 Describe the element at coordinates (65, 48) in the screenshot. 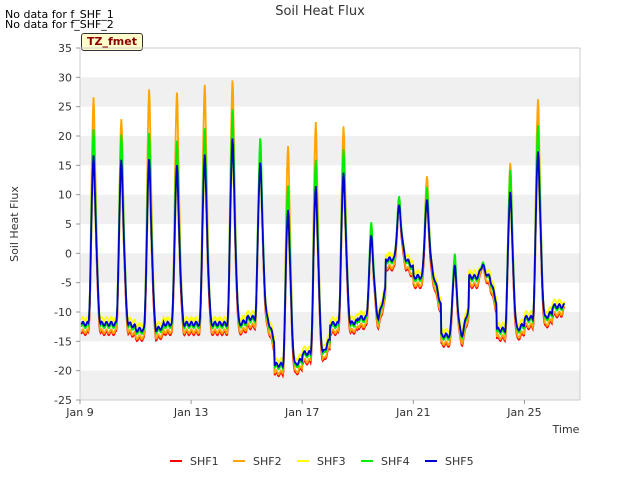

I see `y-tick-label: 35` at that location.